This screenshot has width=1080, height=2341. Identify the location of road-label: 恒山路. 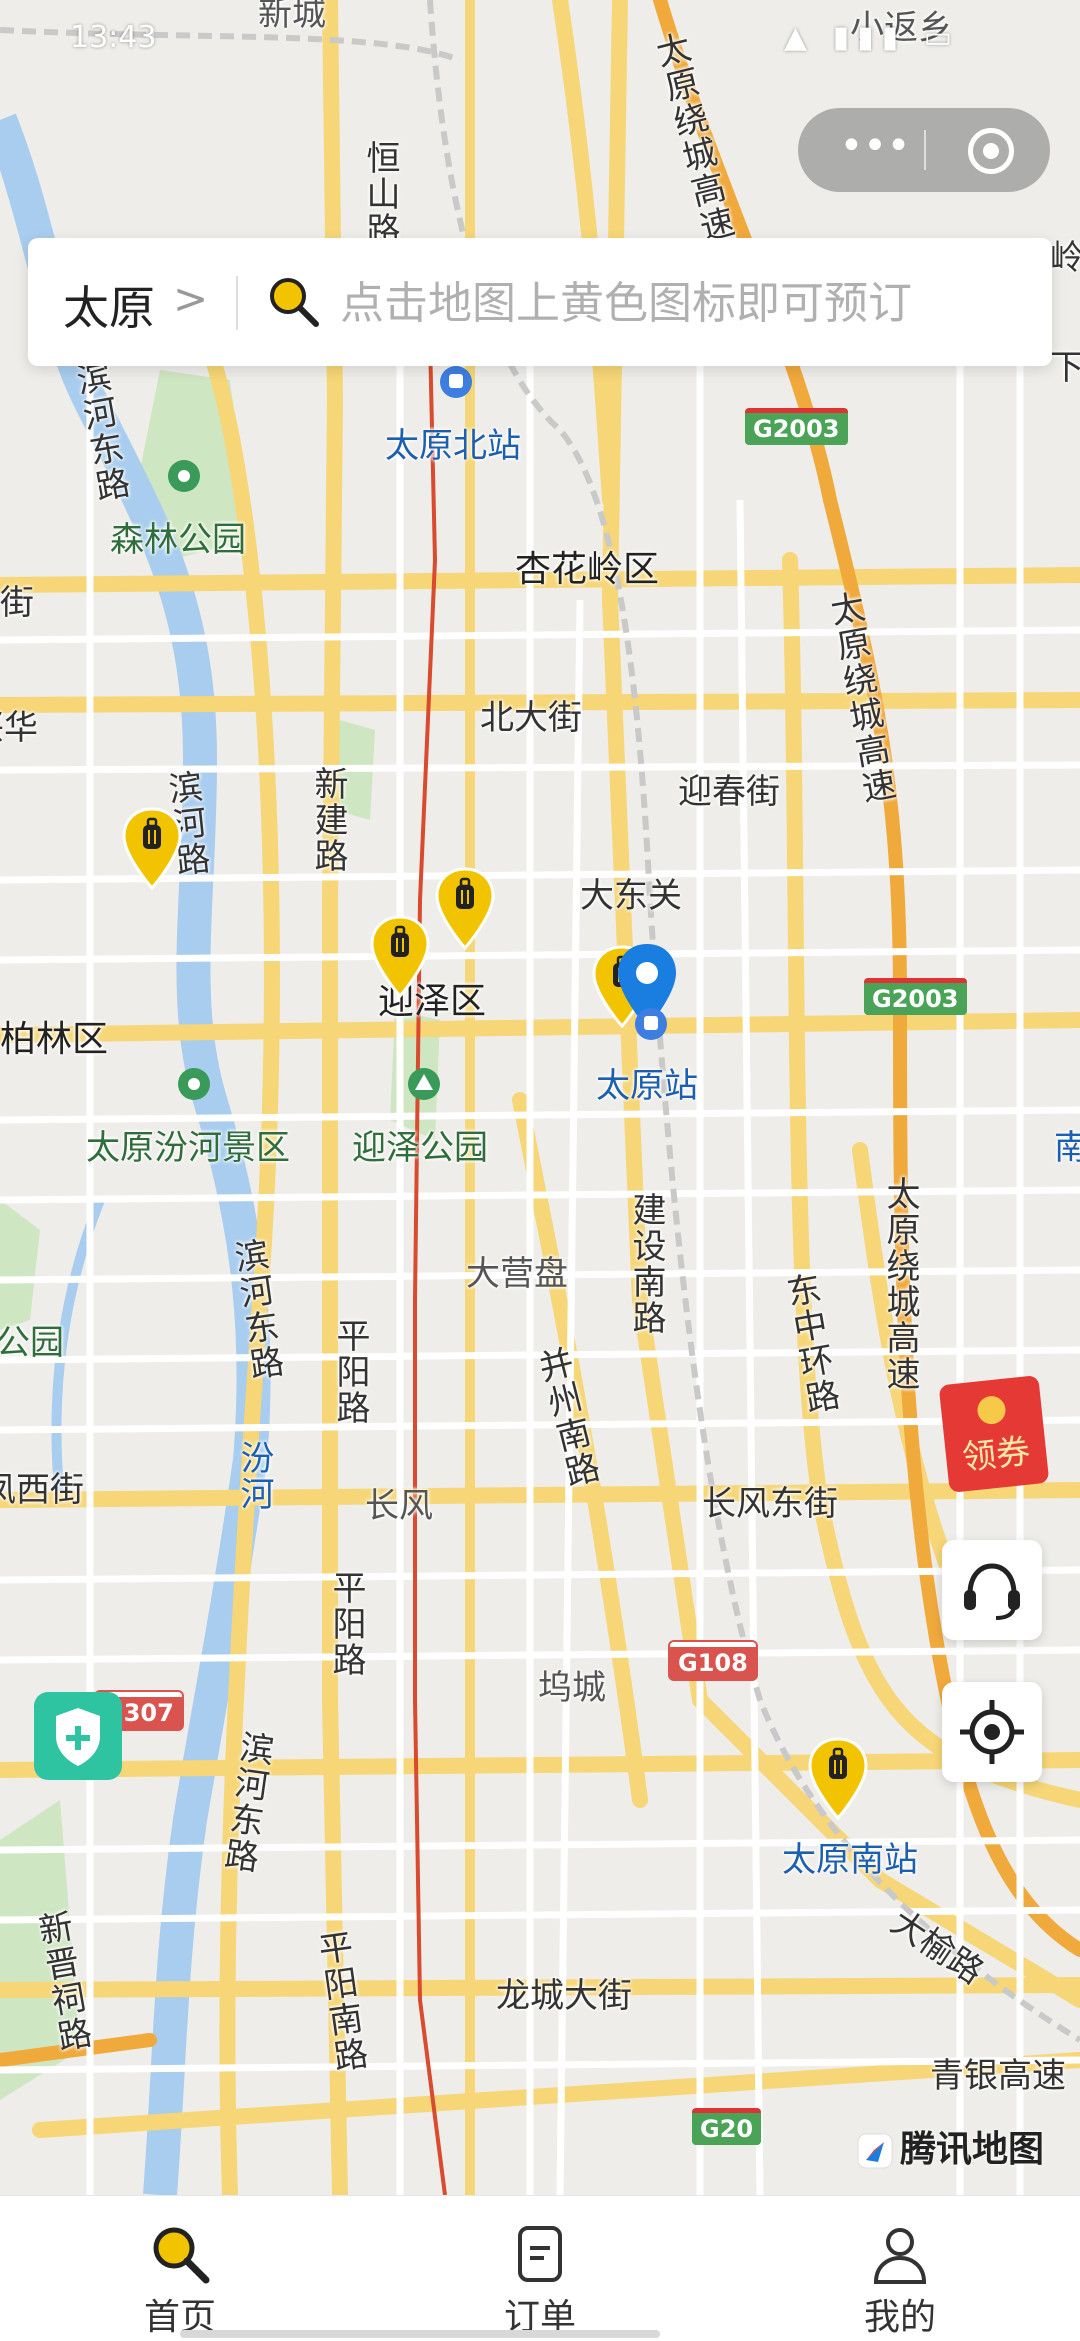
(380, 194).